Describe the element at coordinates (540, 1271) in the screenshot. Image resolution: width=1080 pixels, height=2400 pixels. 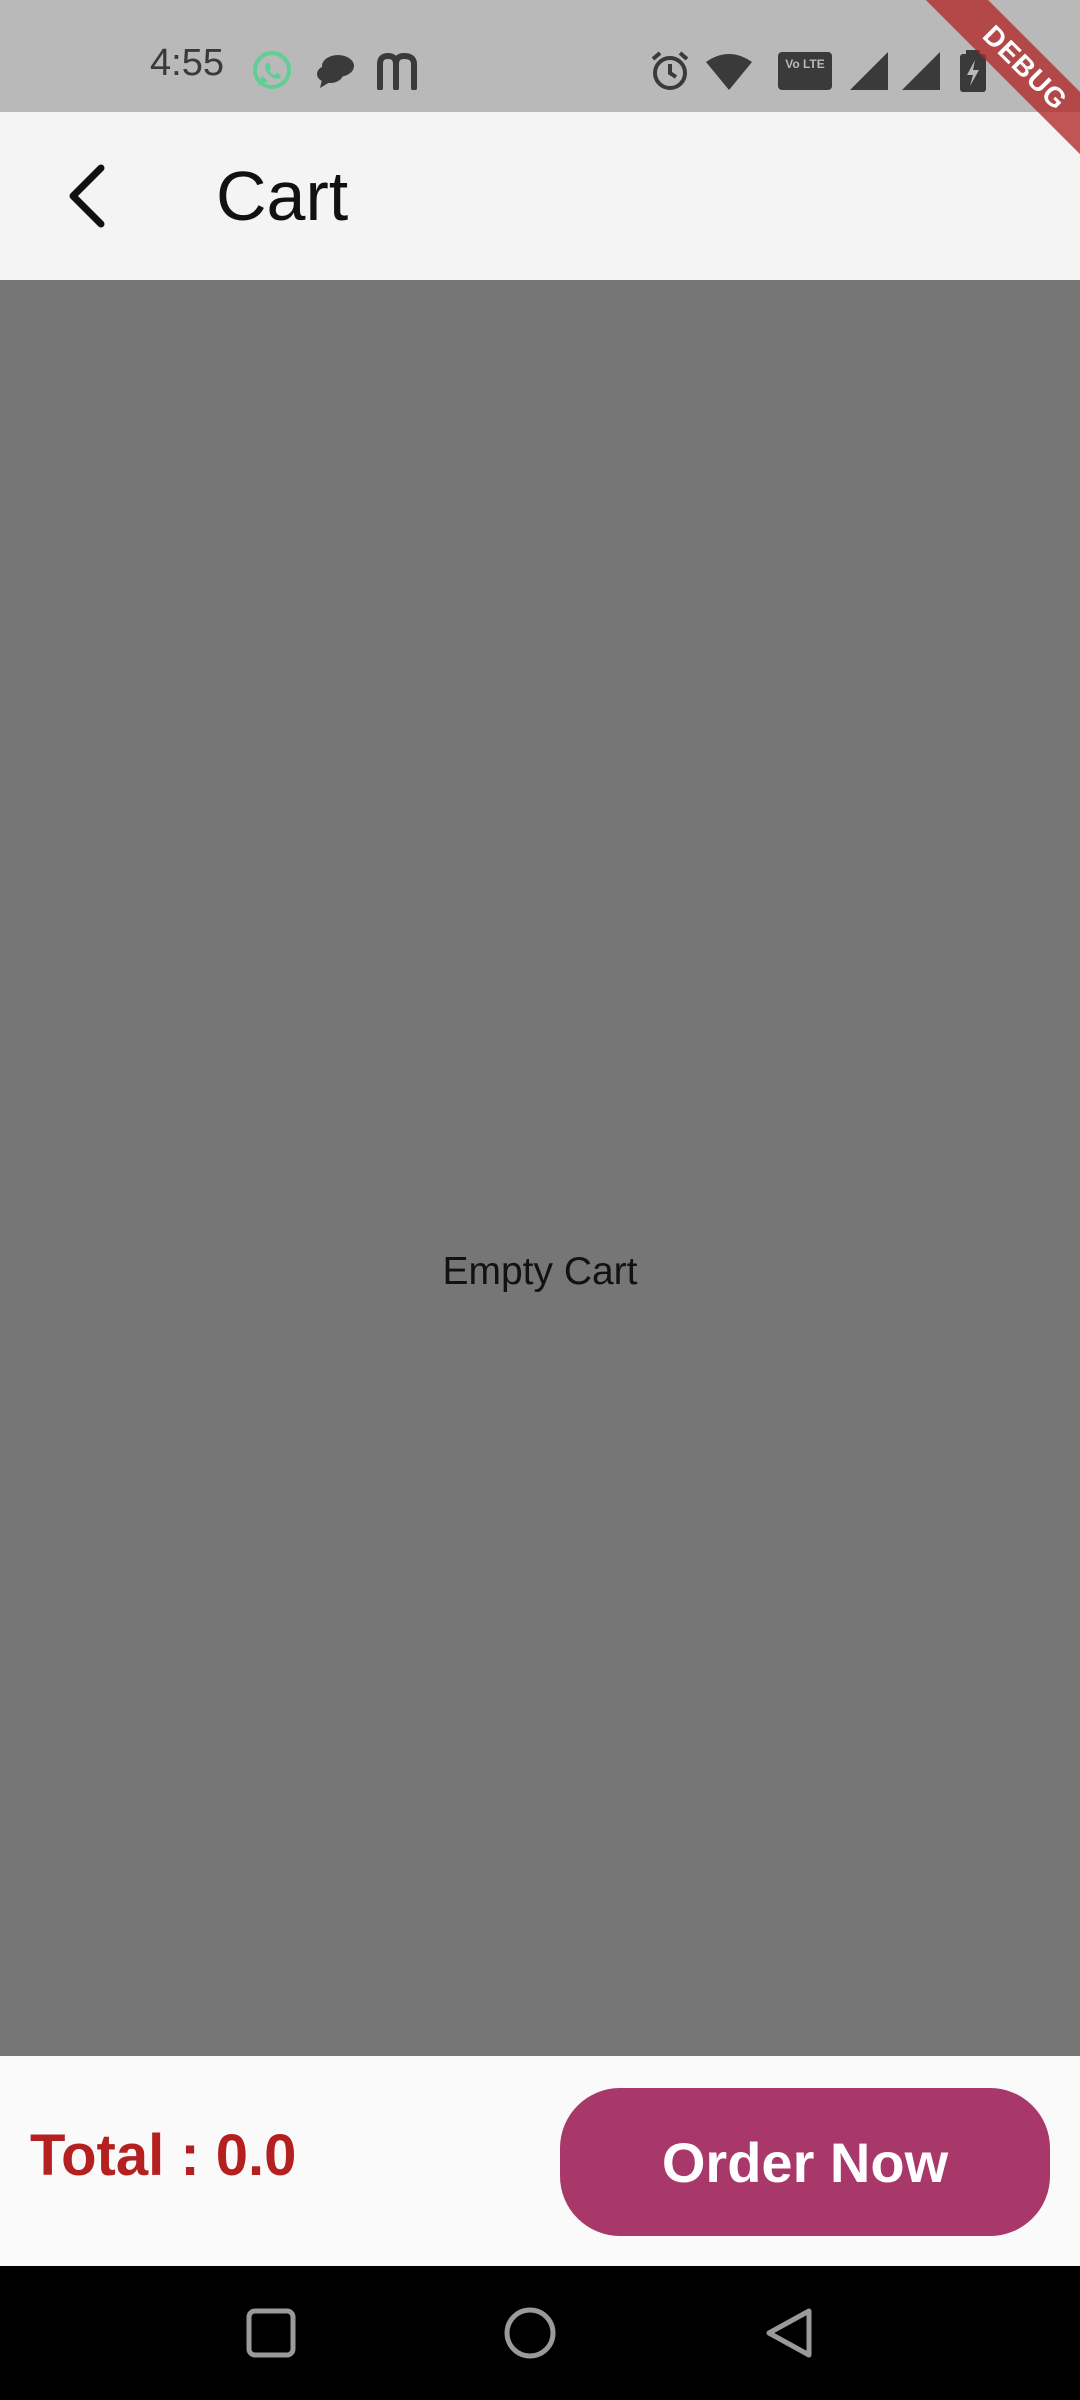
I see `empty-cart-message: Empty Cart` at that location.